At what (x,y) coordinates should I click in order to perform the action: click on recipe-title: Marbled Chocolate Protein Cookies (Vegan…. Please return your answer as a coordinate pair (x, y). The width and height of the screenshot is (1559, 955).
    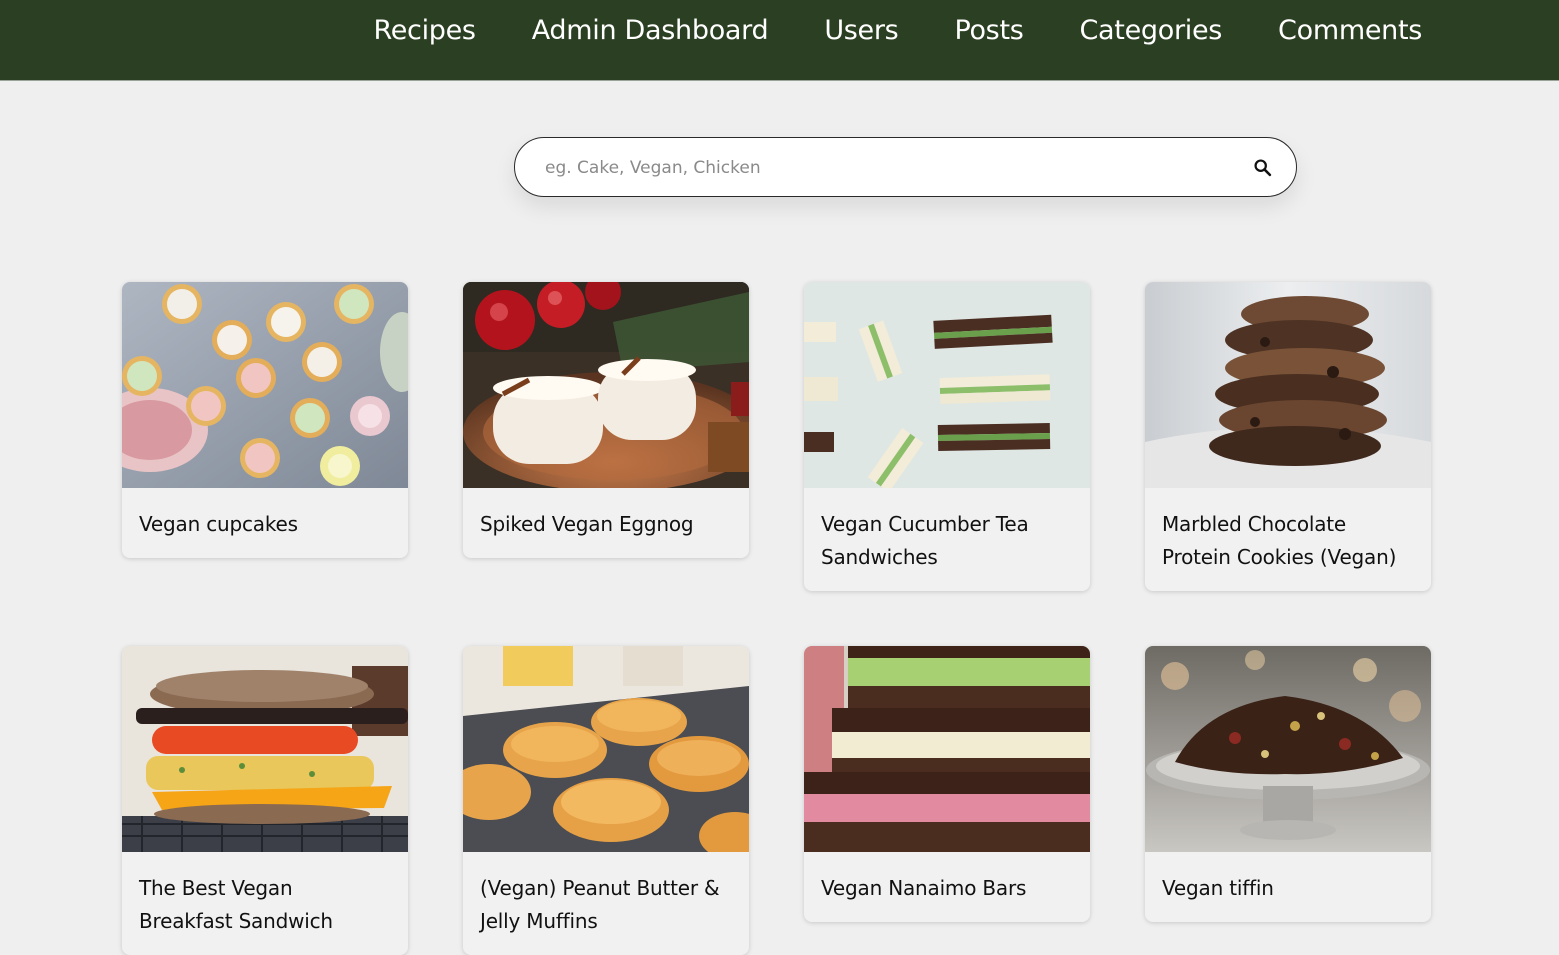
    Looking at the image, I should click on (1279, 540).